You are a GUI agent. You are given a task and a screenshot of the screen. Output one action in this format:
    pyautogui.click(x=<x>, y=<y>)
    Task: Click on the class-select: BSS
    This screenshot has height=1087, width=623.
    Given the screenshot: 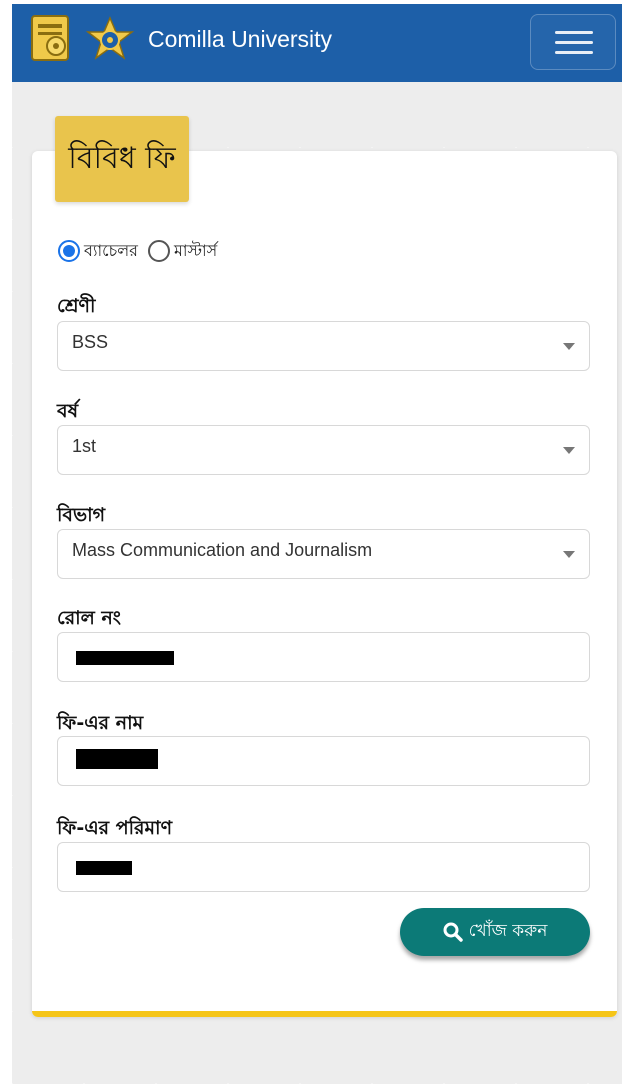 What is the action you would take?
    pyautogui.click(x=323, y=346)
    